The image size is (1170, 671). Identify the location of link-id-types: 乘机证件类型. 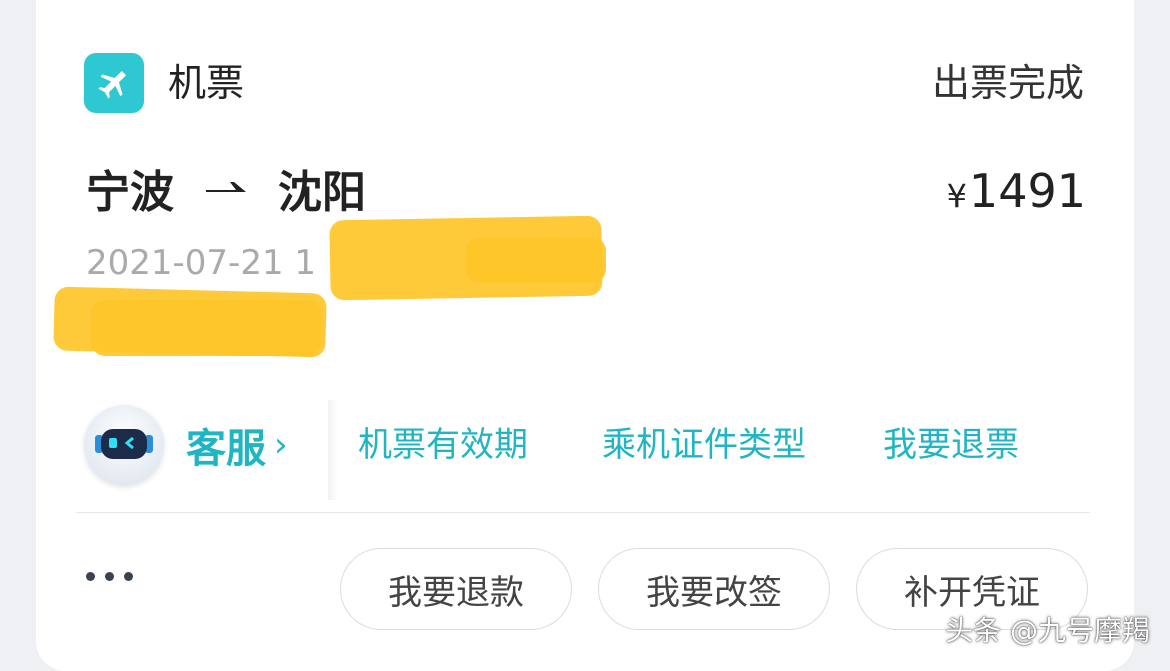
(704, 445).